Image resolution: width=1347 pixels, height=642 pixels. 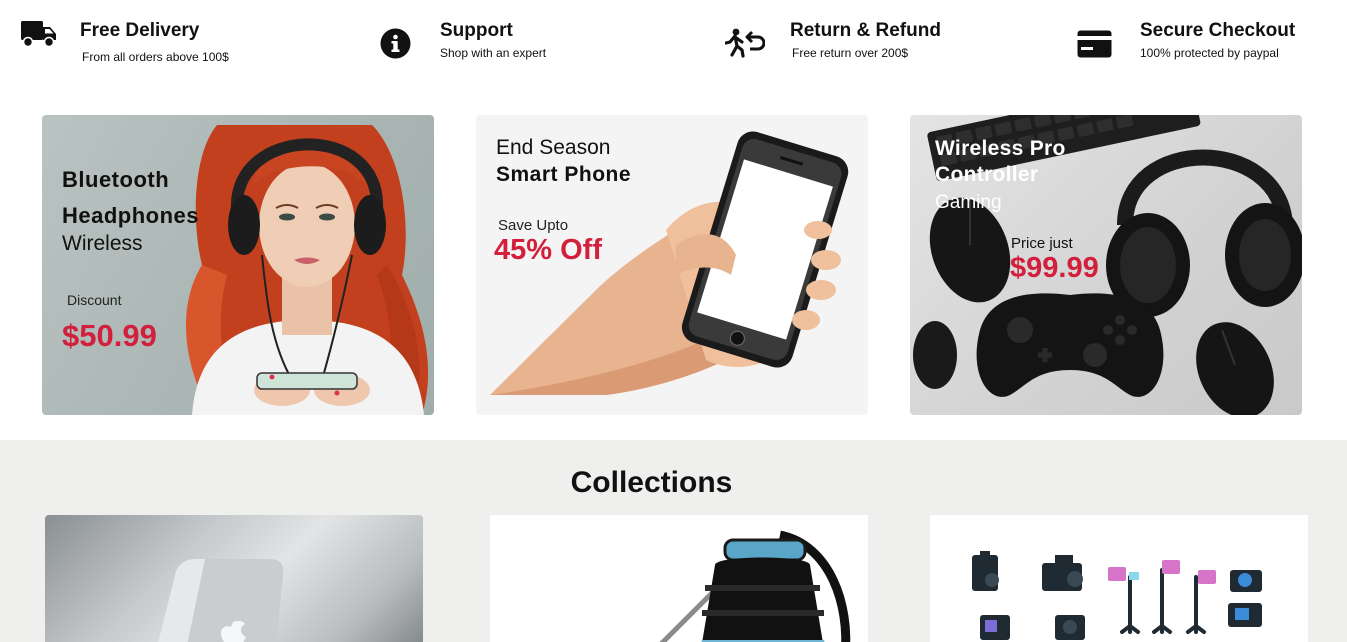 I want to click on banner-title-line1: End Season, so click(x=553, y=147).